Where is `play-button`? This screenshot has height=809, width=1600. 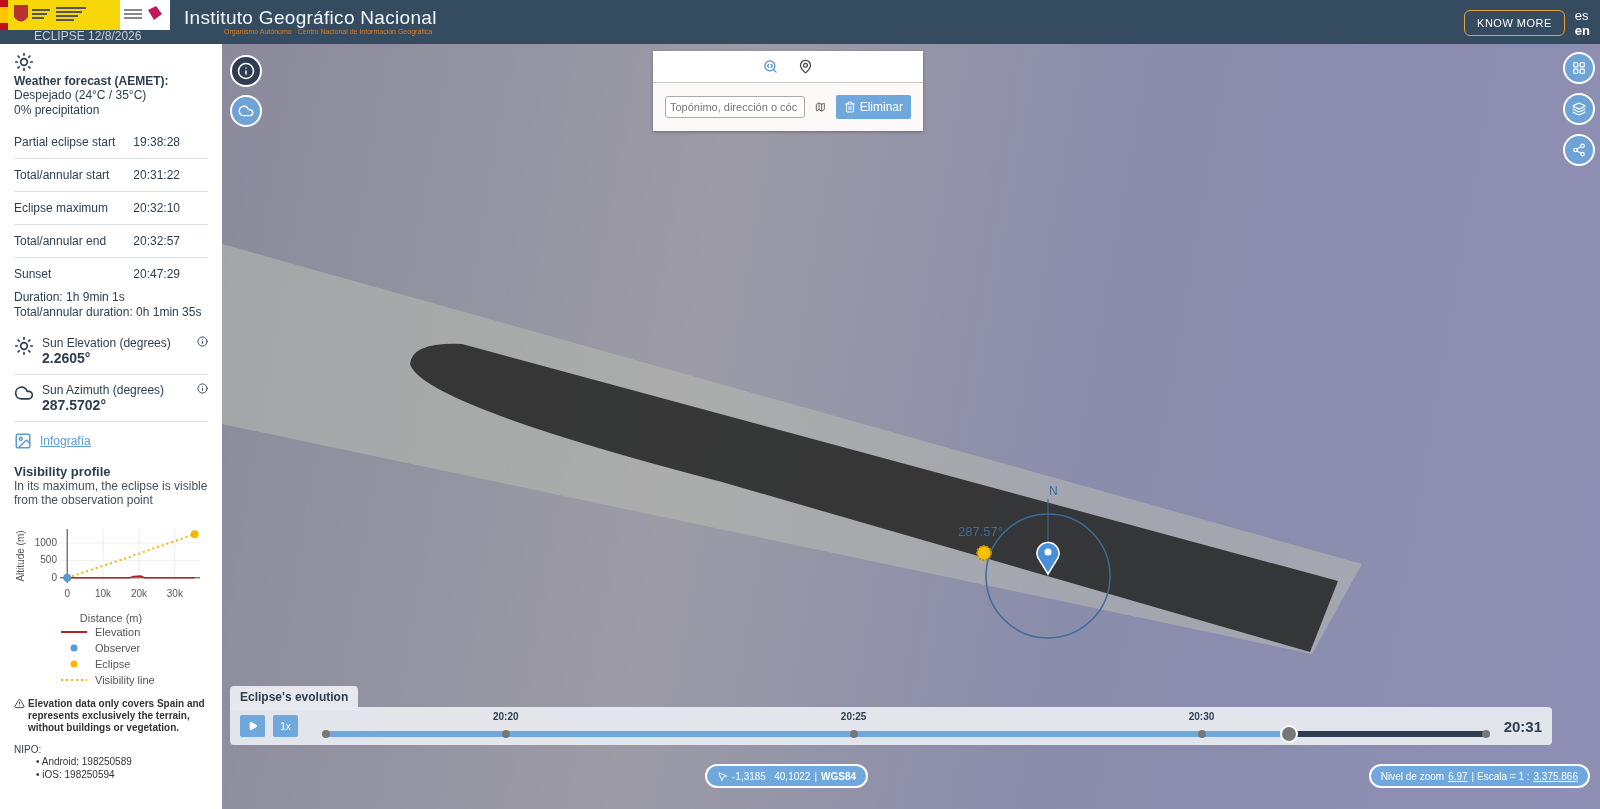
play-button is located at coordinates (252, 726).